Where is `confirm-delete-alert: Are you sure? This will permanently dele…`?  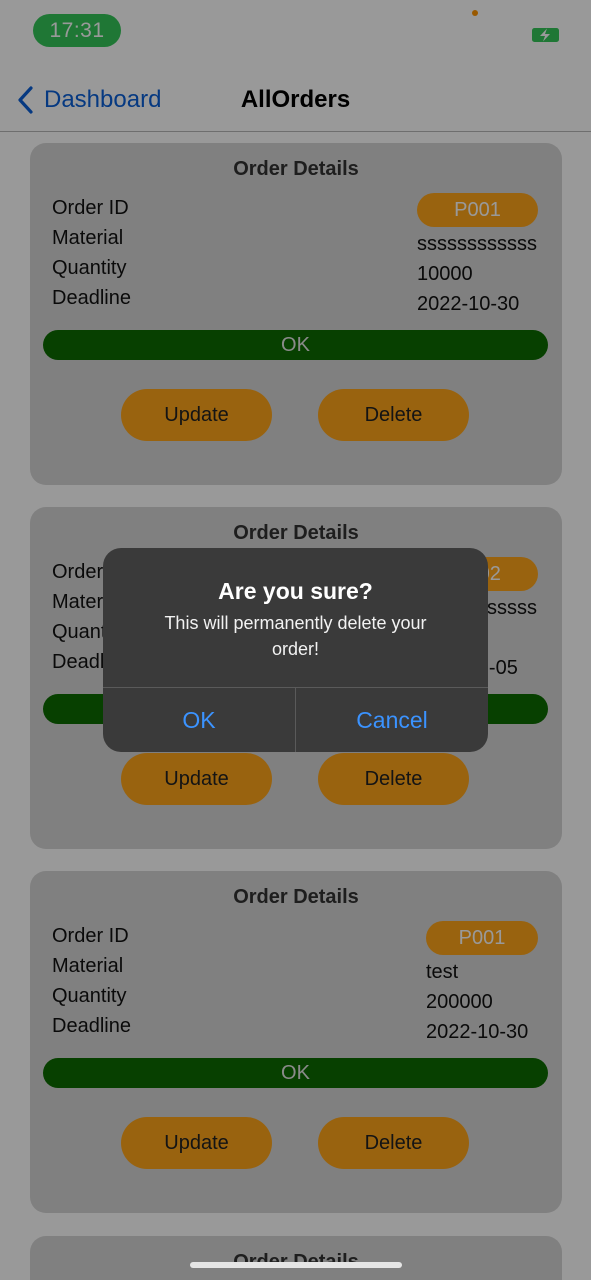 confirm-delete-alert: Are you sure? This will permanently dele… is located at coordinates (295, 650).